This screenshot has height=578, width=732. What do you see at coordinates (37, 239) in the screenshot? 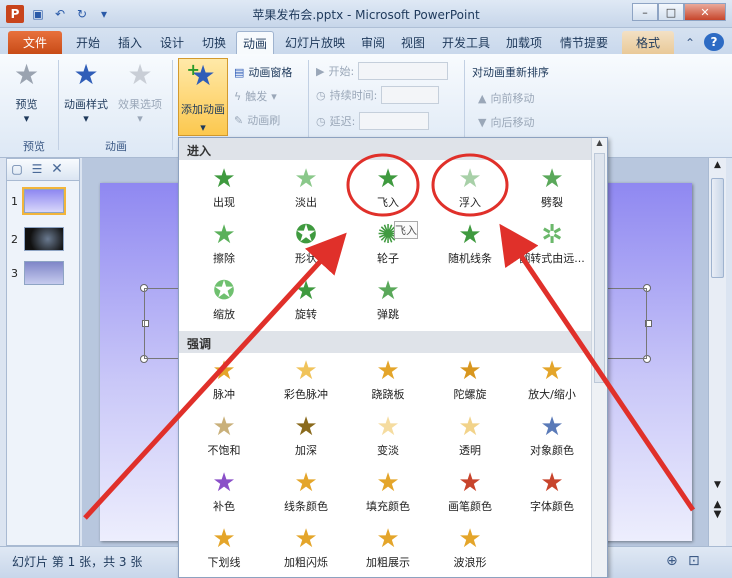
I see `slide-thumbnail-2: 2` at bounding box center [37, 239].